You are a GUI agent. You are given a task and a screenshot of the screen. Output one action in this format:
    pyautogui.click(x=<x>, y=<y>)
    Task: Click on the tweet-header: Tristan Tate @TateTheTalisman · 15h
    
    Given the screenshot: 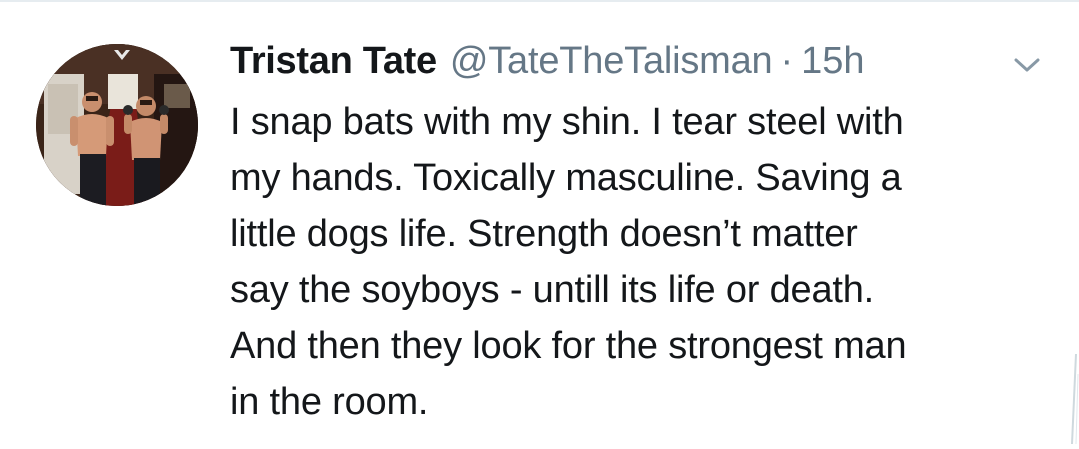 What is the action you would take?
    pyautogui.click(x=547, y=65)
    